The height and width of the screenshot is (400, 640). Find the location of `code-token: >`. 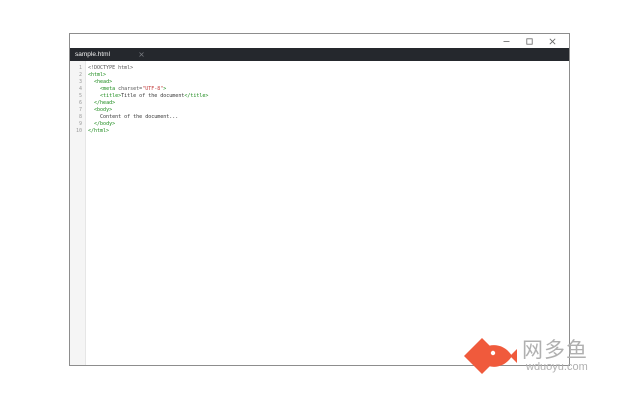

code-token: > is located at coordinates (165, 89).